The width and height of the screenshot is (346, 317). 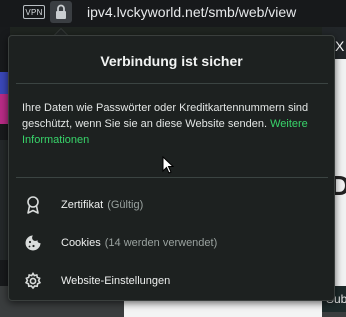 I want to click on site-settings-label: Website-Einstellungen, so click(x=116, y=281).